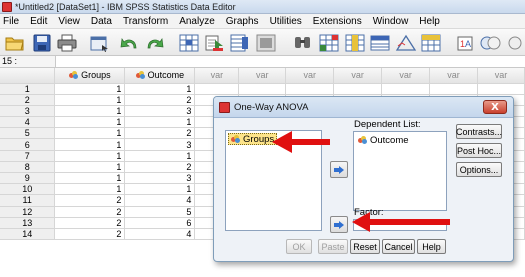  I want to click on menu-data: Data, so click(101, 21).